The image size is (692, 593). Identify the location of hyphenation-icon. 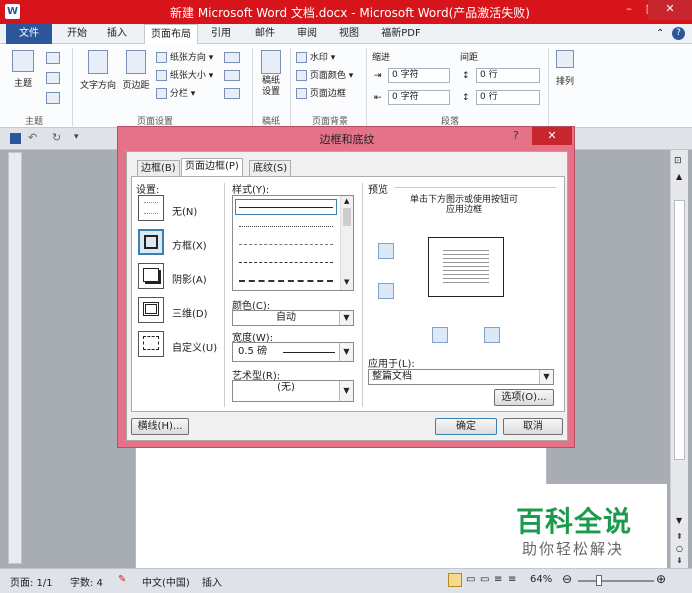
(232, 93).